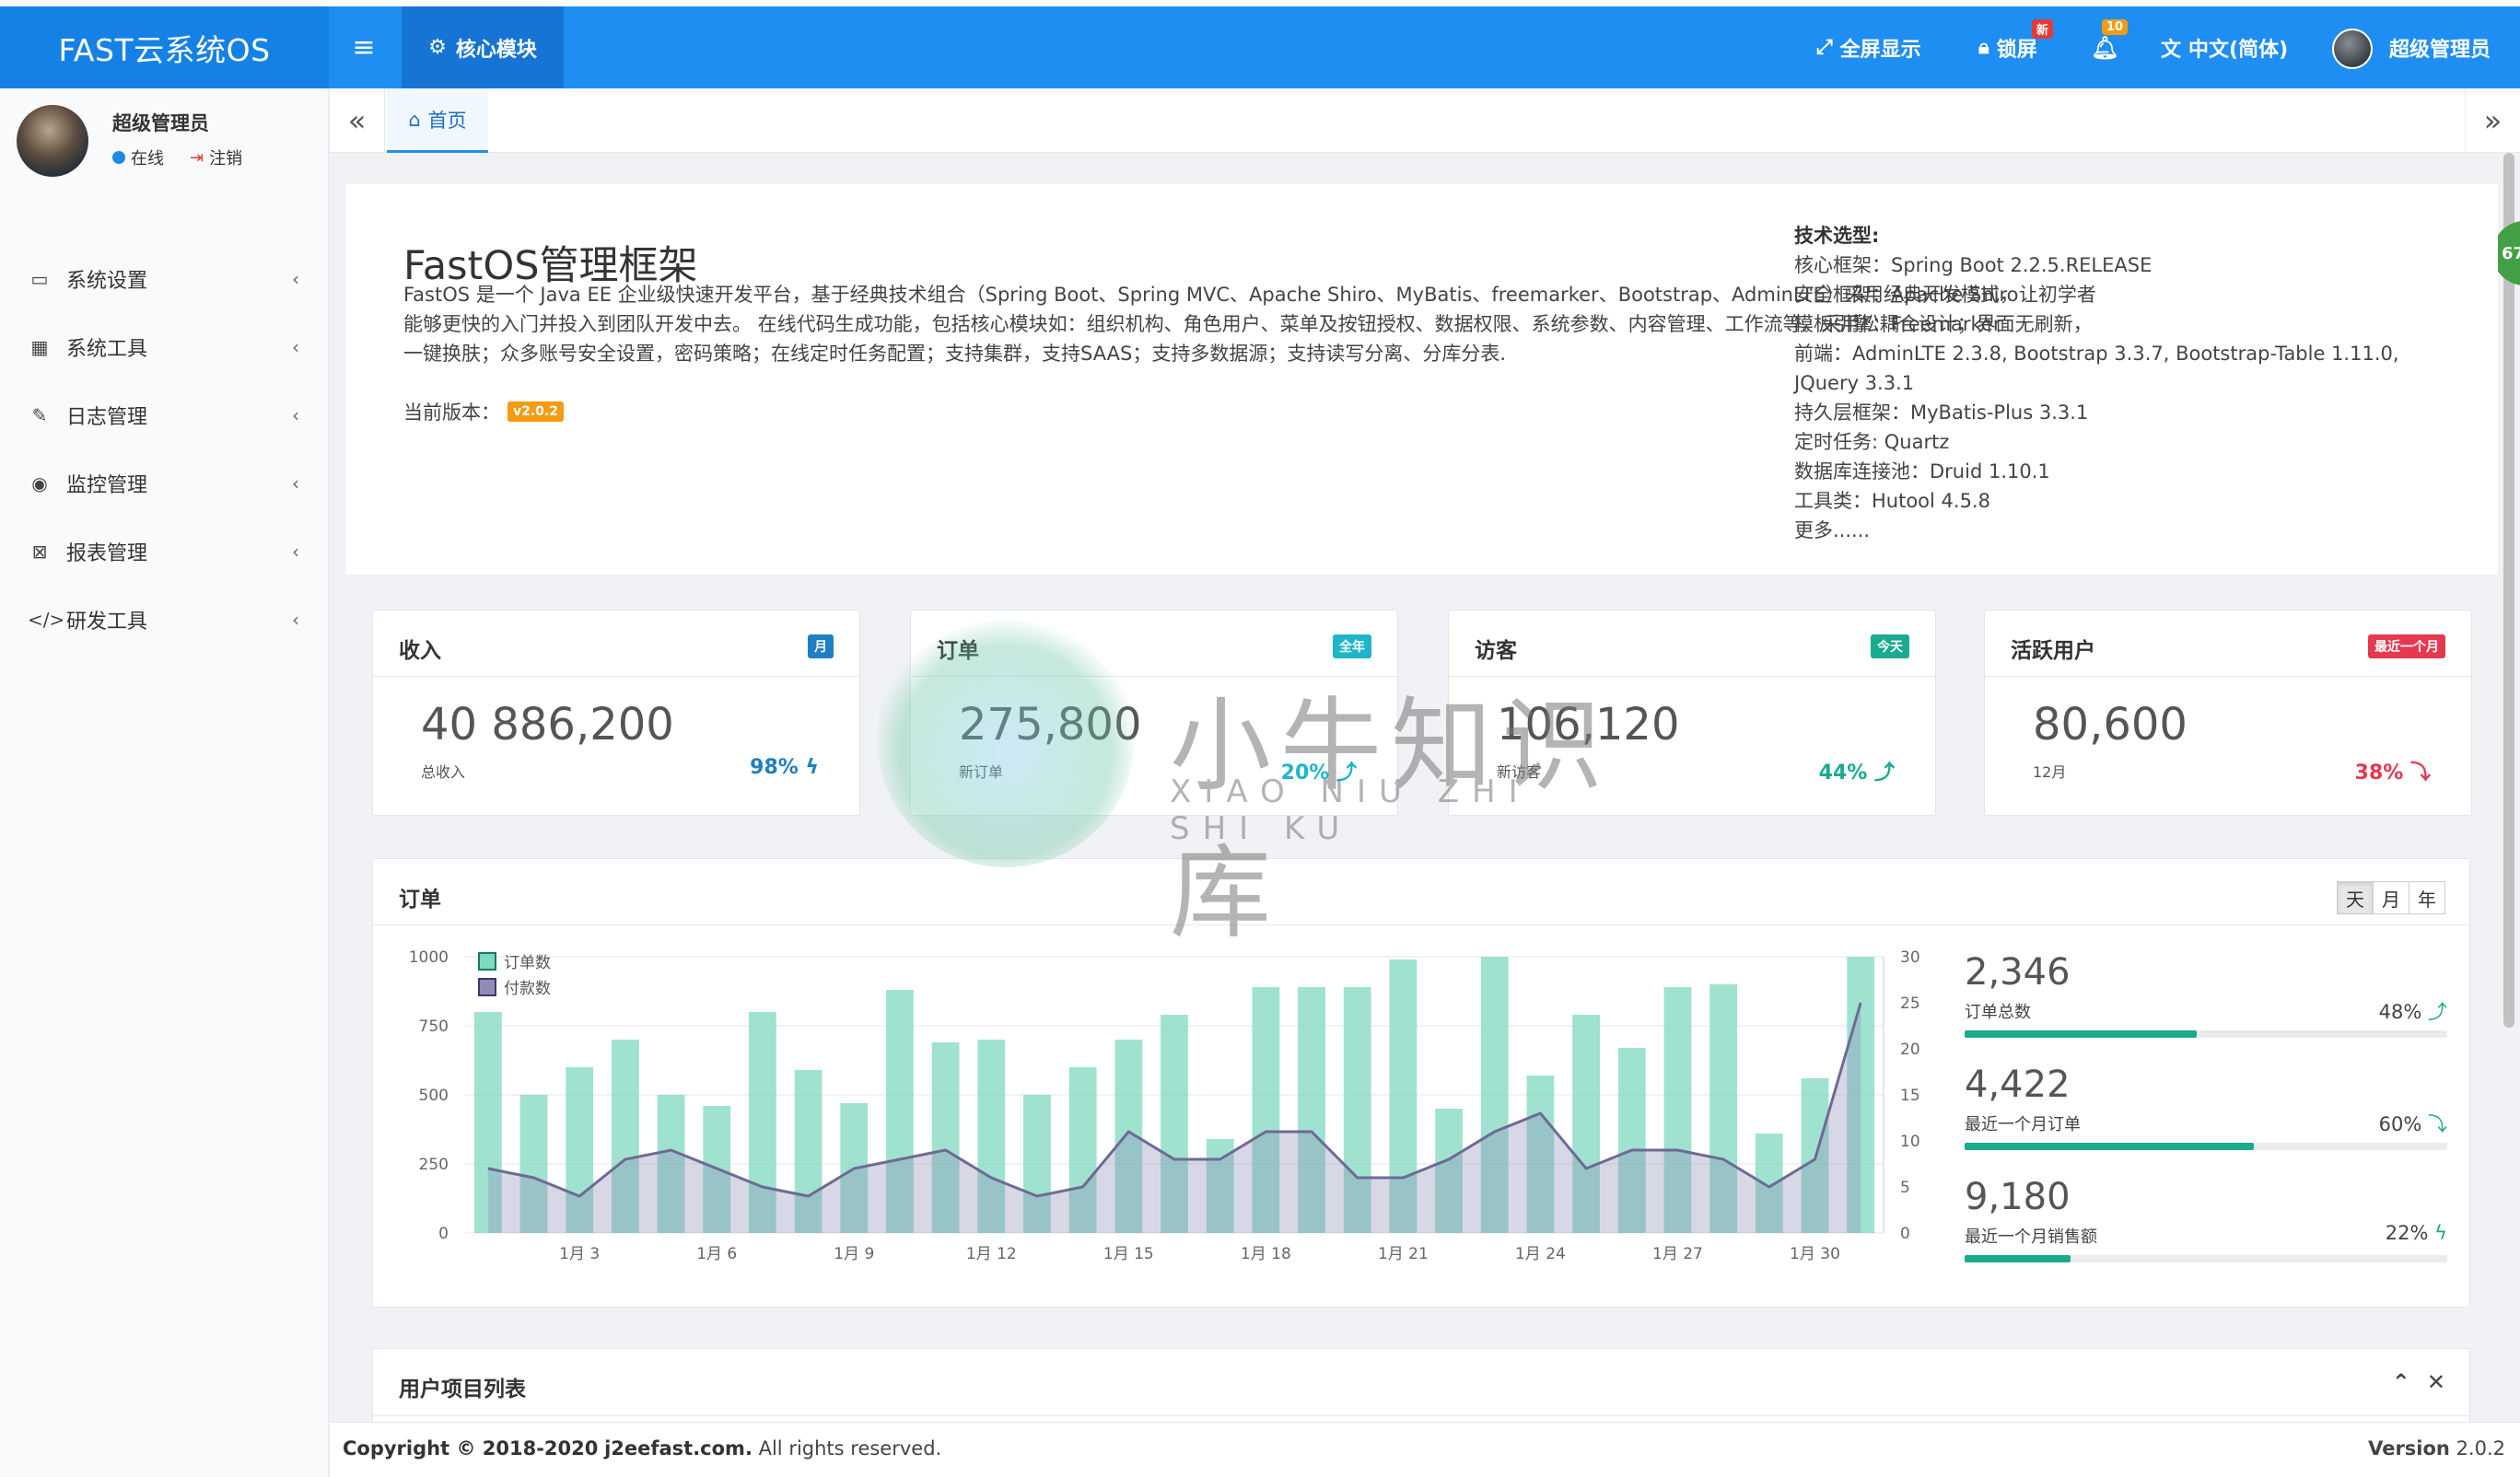 This screenshot has width=2520, height=1477. Describe the element at coordinates (678, 1448) in the screenshot. I see `copyright-domain-link: j2eefast.com.` at that location.